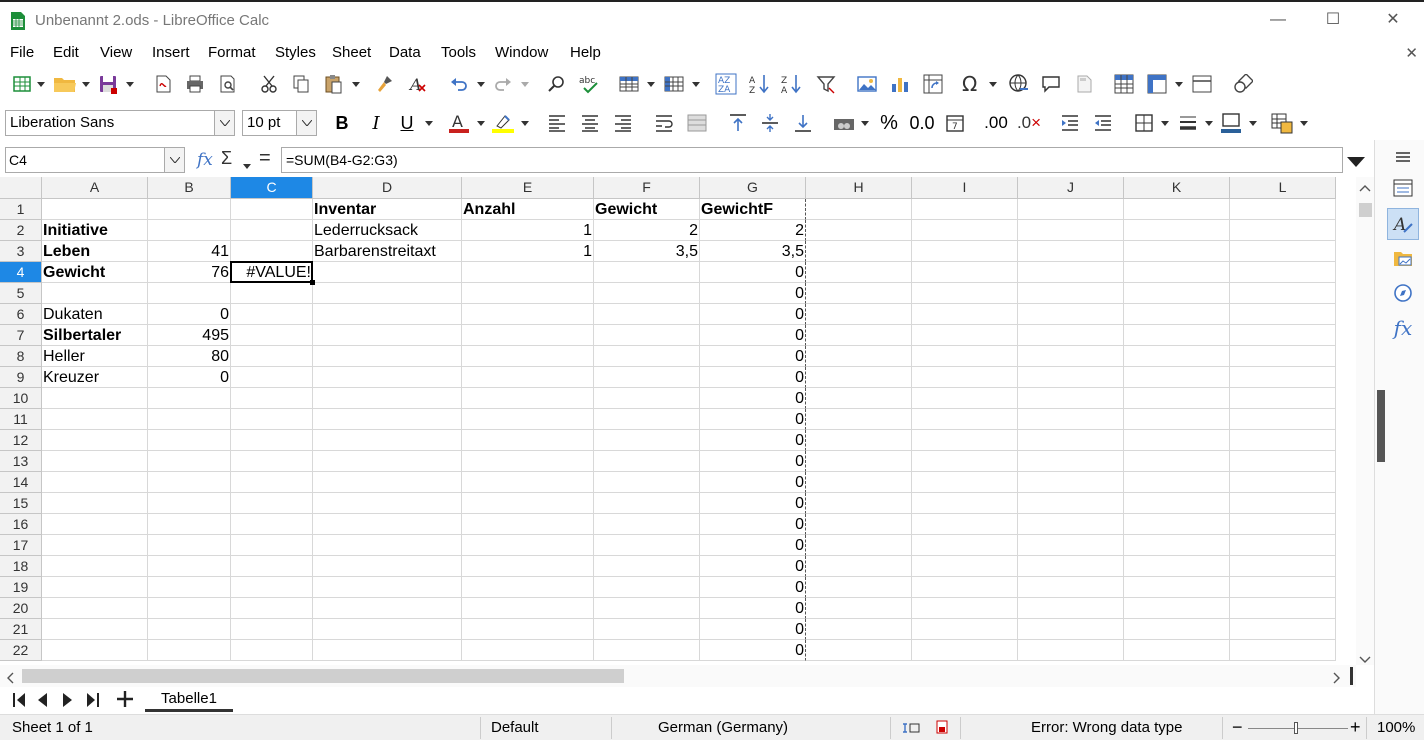 The image size is (1424, 740). What do you see at coordinates (753, 272) in the screenshot?
I see `cell-g4: 0` at bounding box center [753, 272].